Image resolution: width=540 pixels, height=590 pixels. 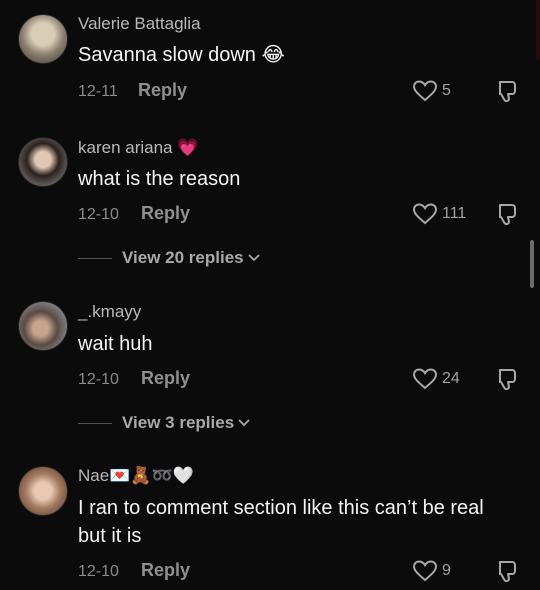 I want to click on view-replies-button: View 20 replies, so click(x=169, y=258).